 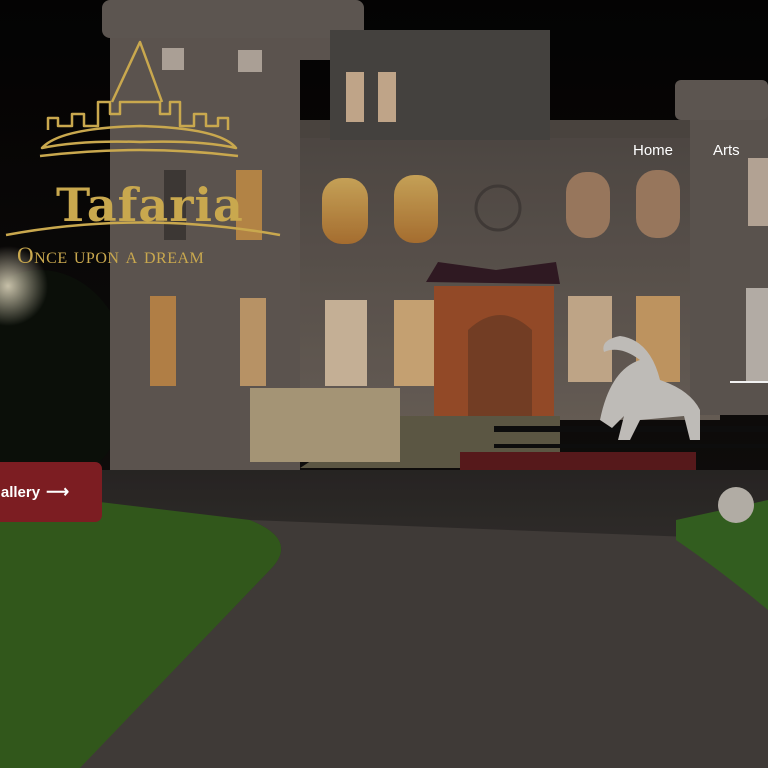 What do you see at coordinates (111, 255) in the screenshot?
I see `brand-tagline: Once upon a dream` at bounding box center [111, 255].